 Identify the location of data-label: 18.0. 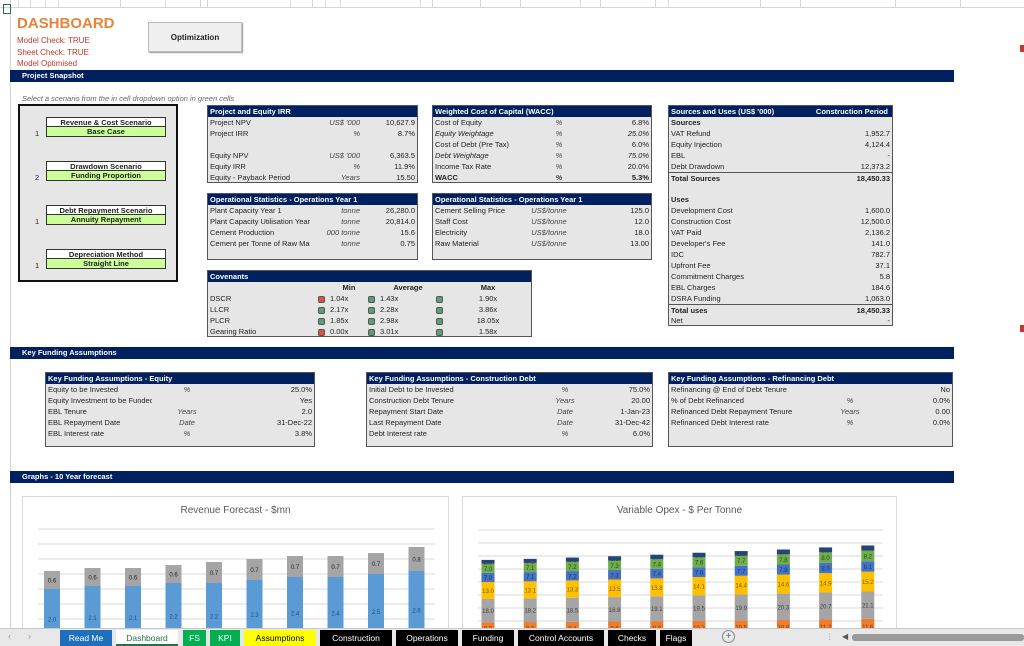
(488, 612).